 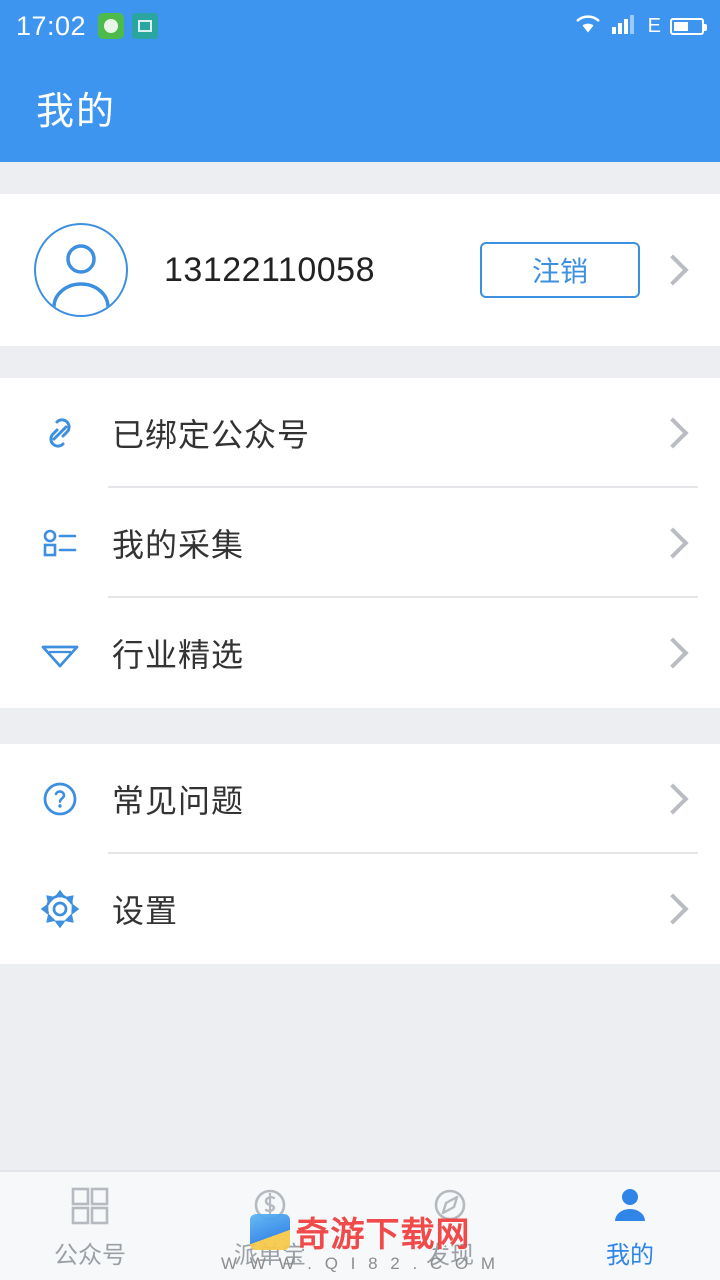 What do you see at coordinates (688, 26) in the screenshot?
I see `battery-icon` at bounding box center [688, 26].